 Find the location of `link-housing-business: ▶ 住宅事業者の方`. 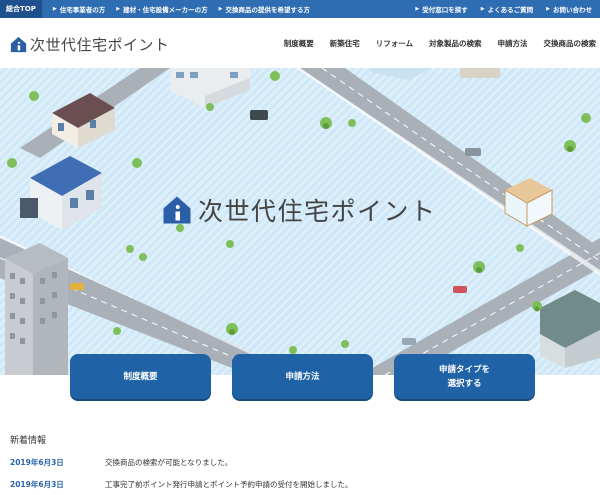

link-housing-business: ▶ 住宅事業者の方 is located at coordinates (79, 9).